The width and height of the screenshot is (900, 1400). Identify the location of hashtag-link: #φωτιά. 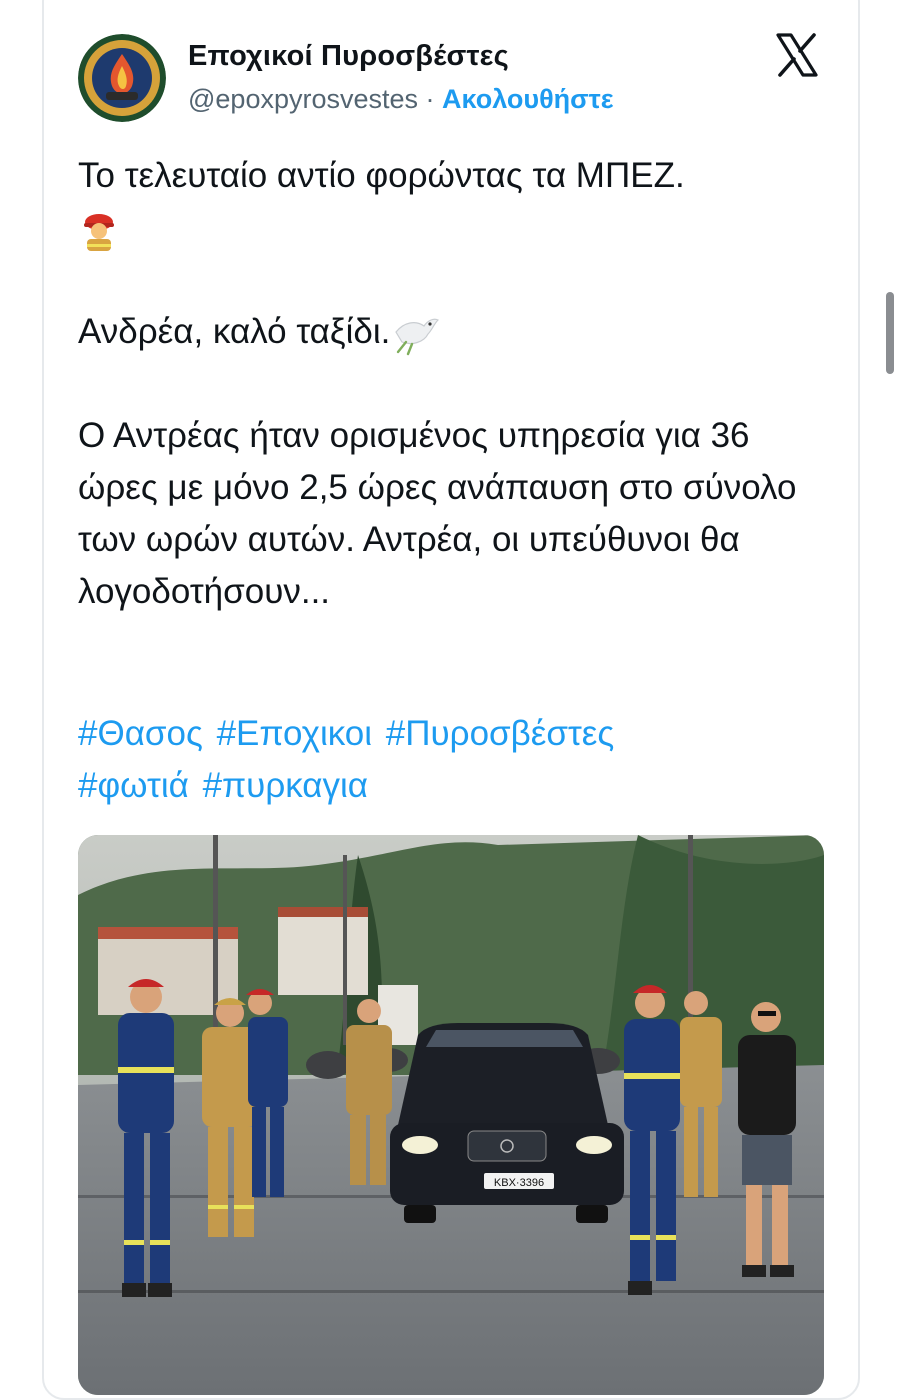
(133, 785).